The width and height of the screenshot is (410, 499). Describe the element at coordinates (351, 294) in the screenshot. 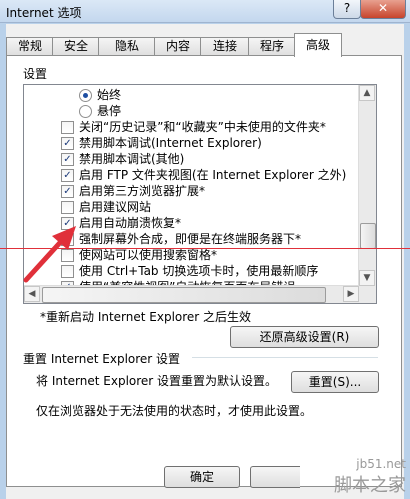

I see `scroll-right-icon: ▶` at that location.